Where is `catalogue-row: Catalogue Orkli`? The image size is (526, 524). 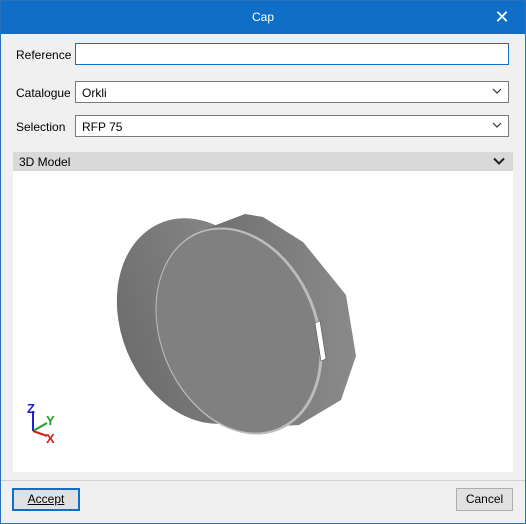 catalogue-row: Catalogue Orkli is located at coordinates (263, 93).